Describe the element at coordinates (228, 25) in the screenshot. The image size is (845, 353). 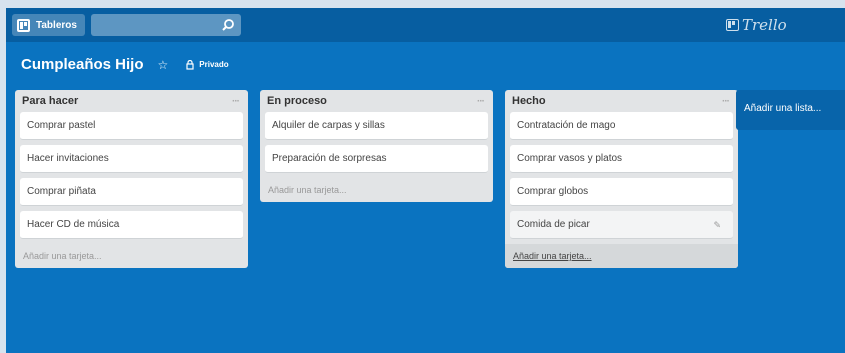
I see `search-icon` at that location.